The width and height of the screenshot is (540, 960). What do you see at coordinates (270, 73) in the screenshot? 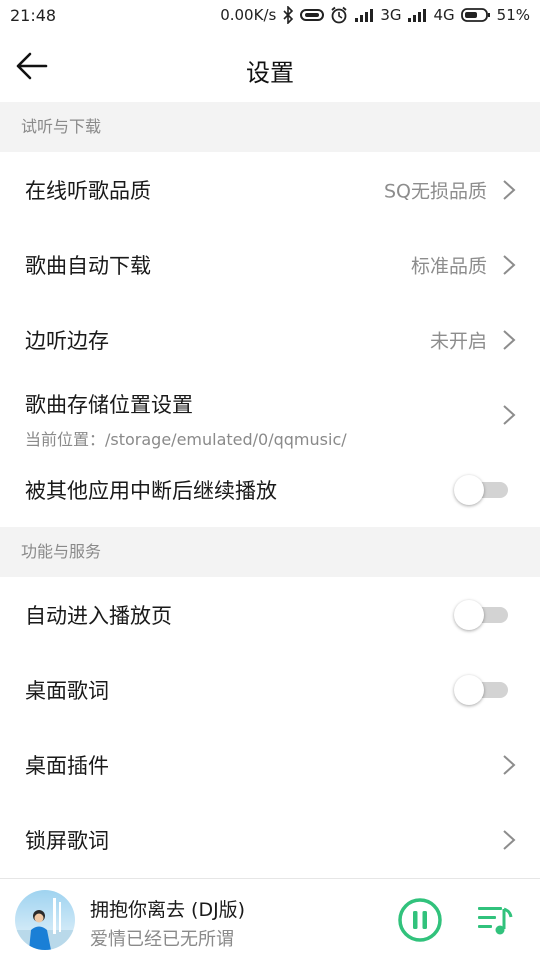
I see `page-title: 设置` at bounding box center [270, 73].